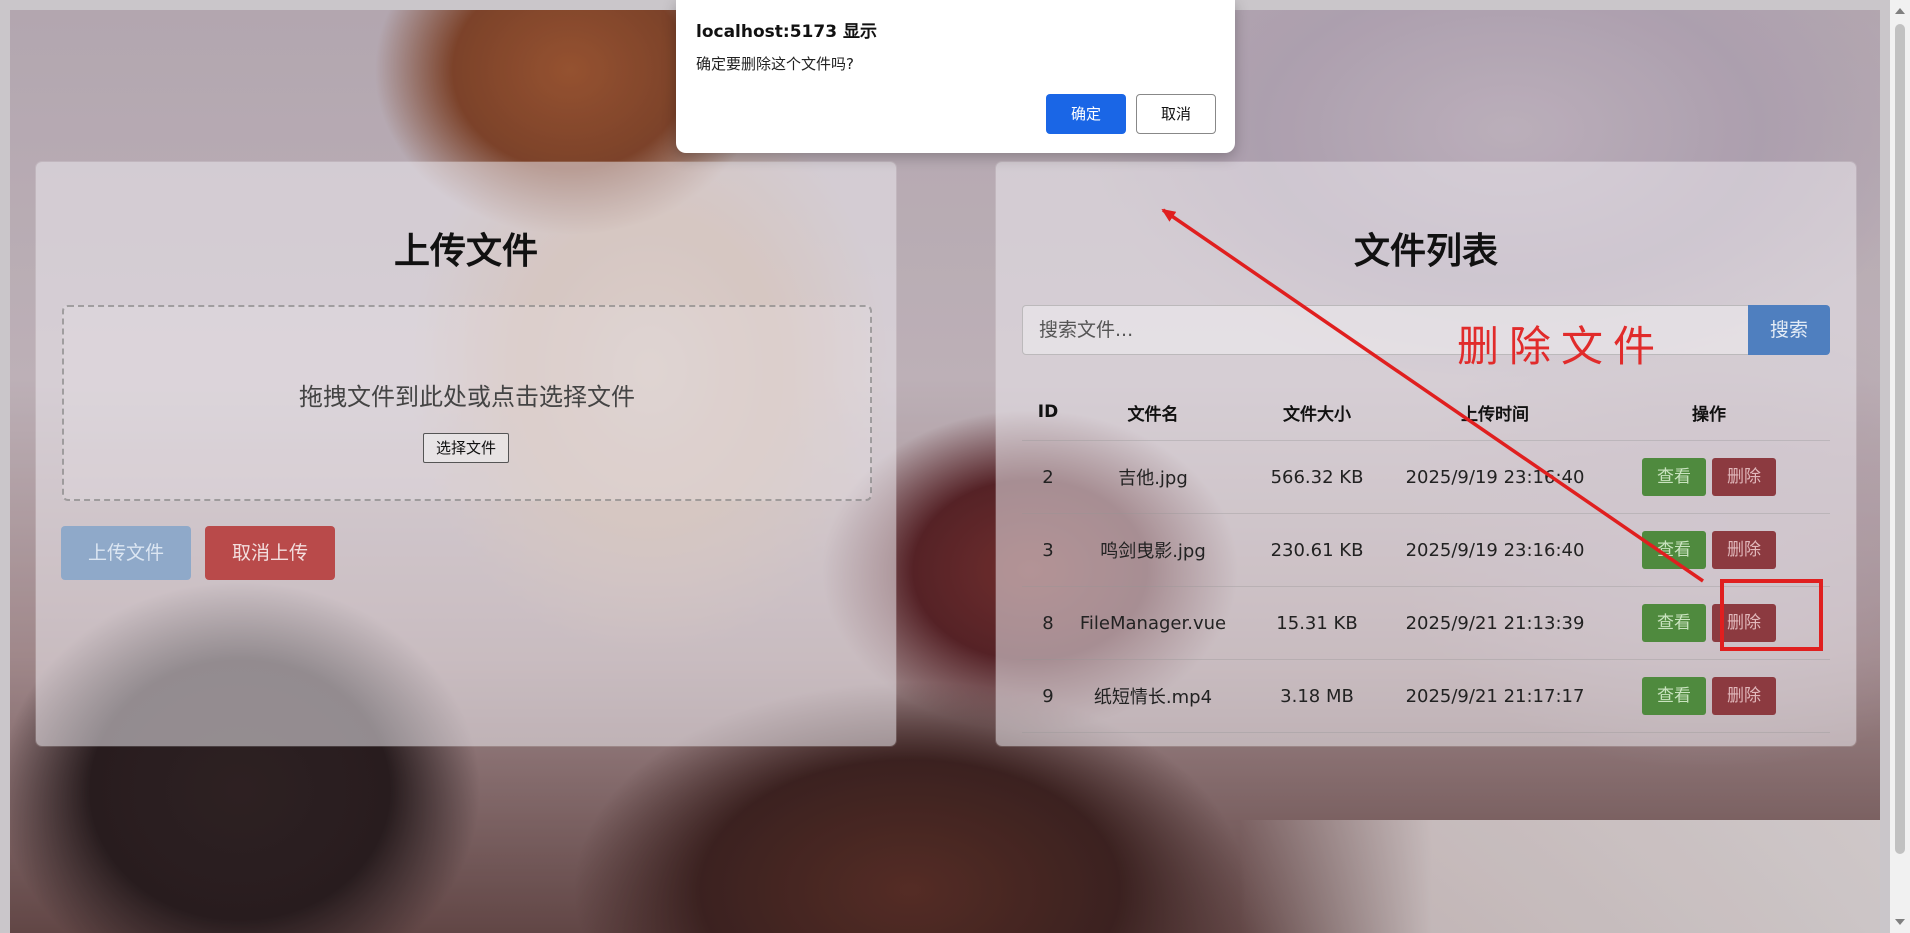  Describe the element at coordinates (1176, 114) in the screenshot. I see `dialog-cancel-button: 取消` at that location.